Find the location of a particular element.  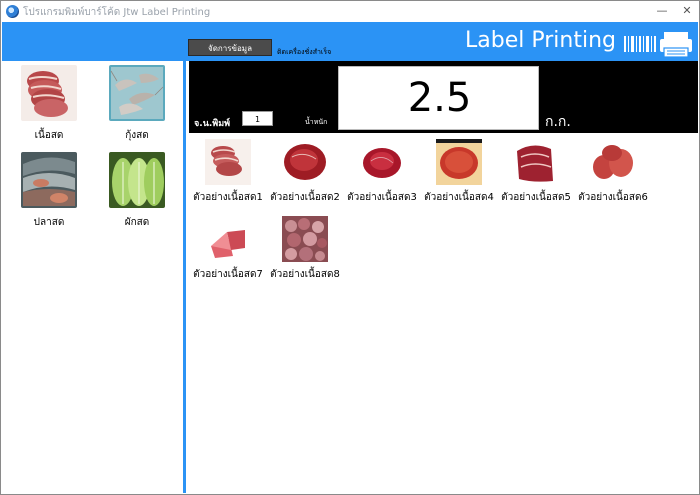

fresh-meat-image is located at coordinates (49, 93).